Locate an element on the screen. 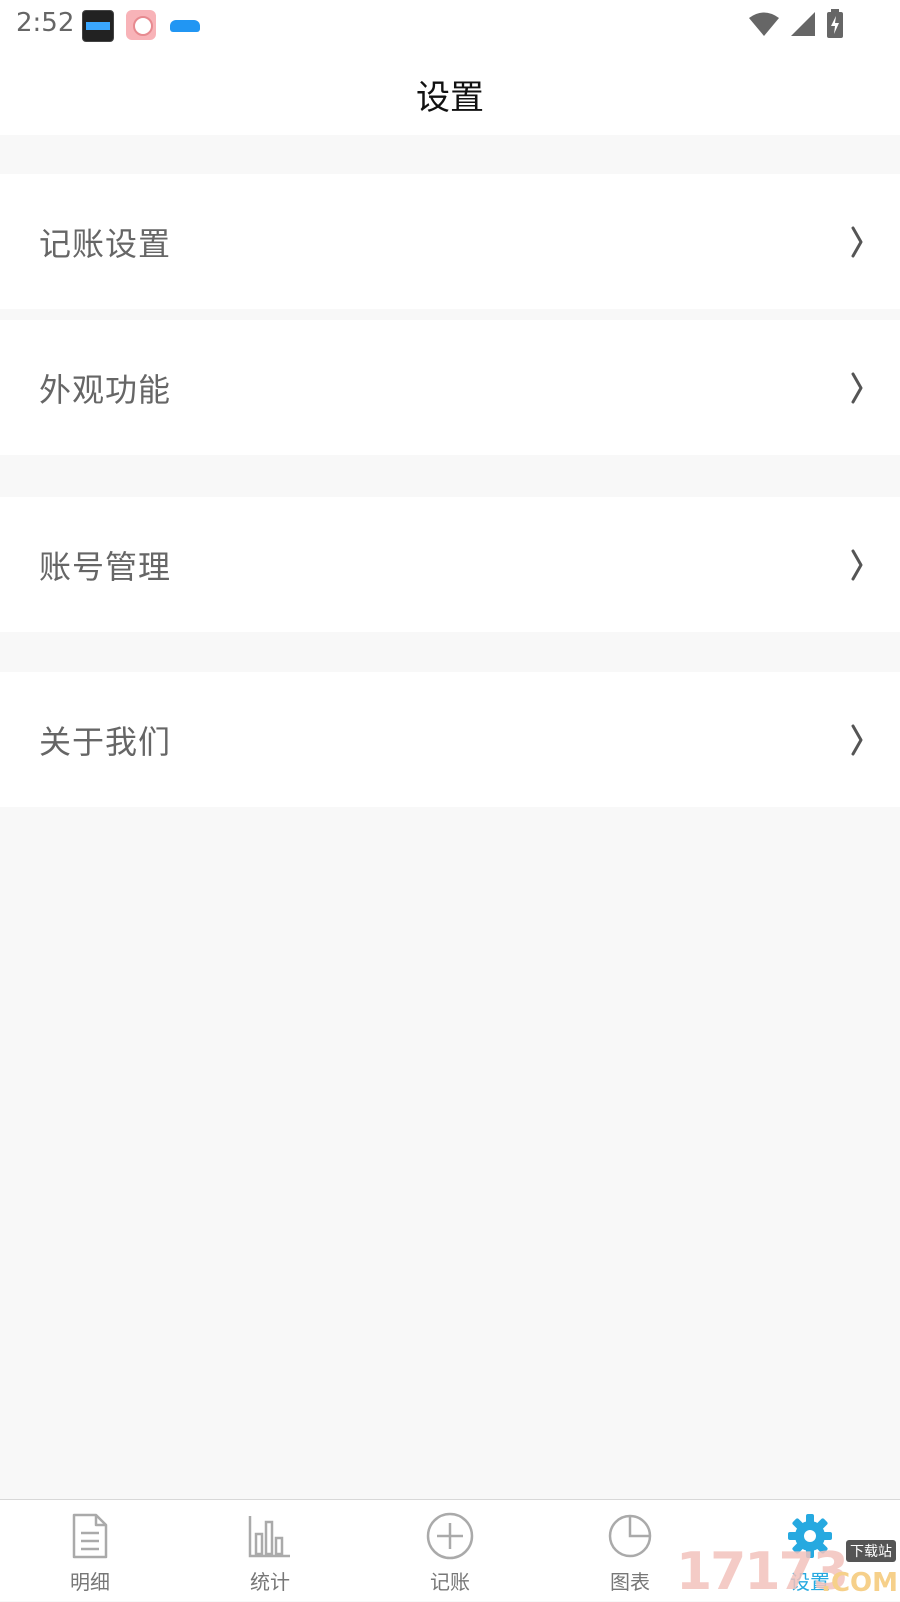 The width and height of the screenshot is (900, 1602). settings-item-label: 外观功能 is located at coordinates (105, 389).